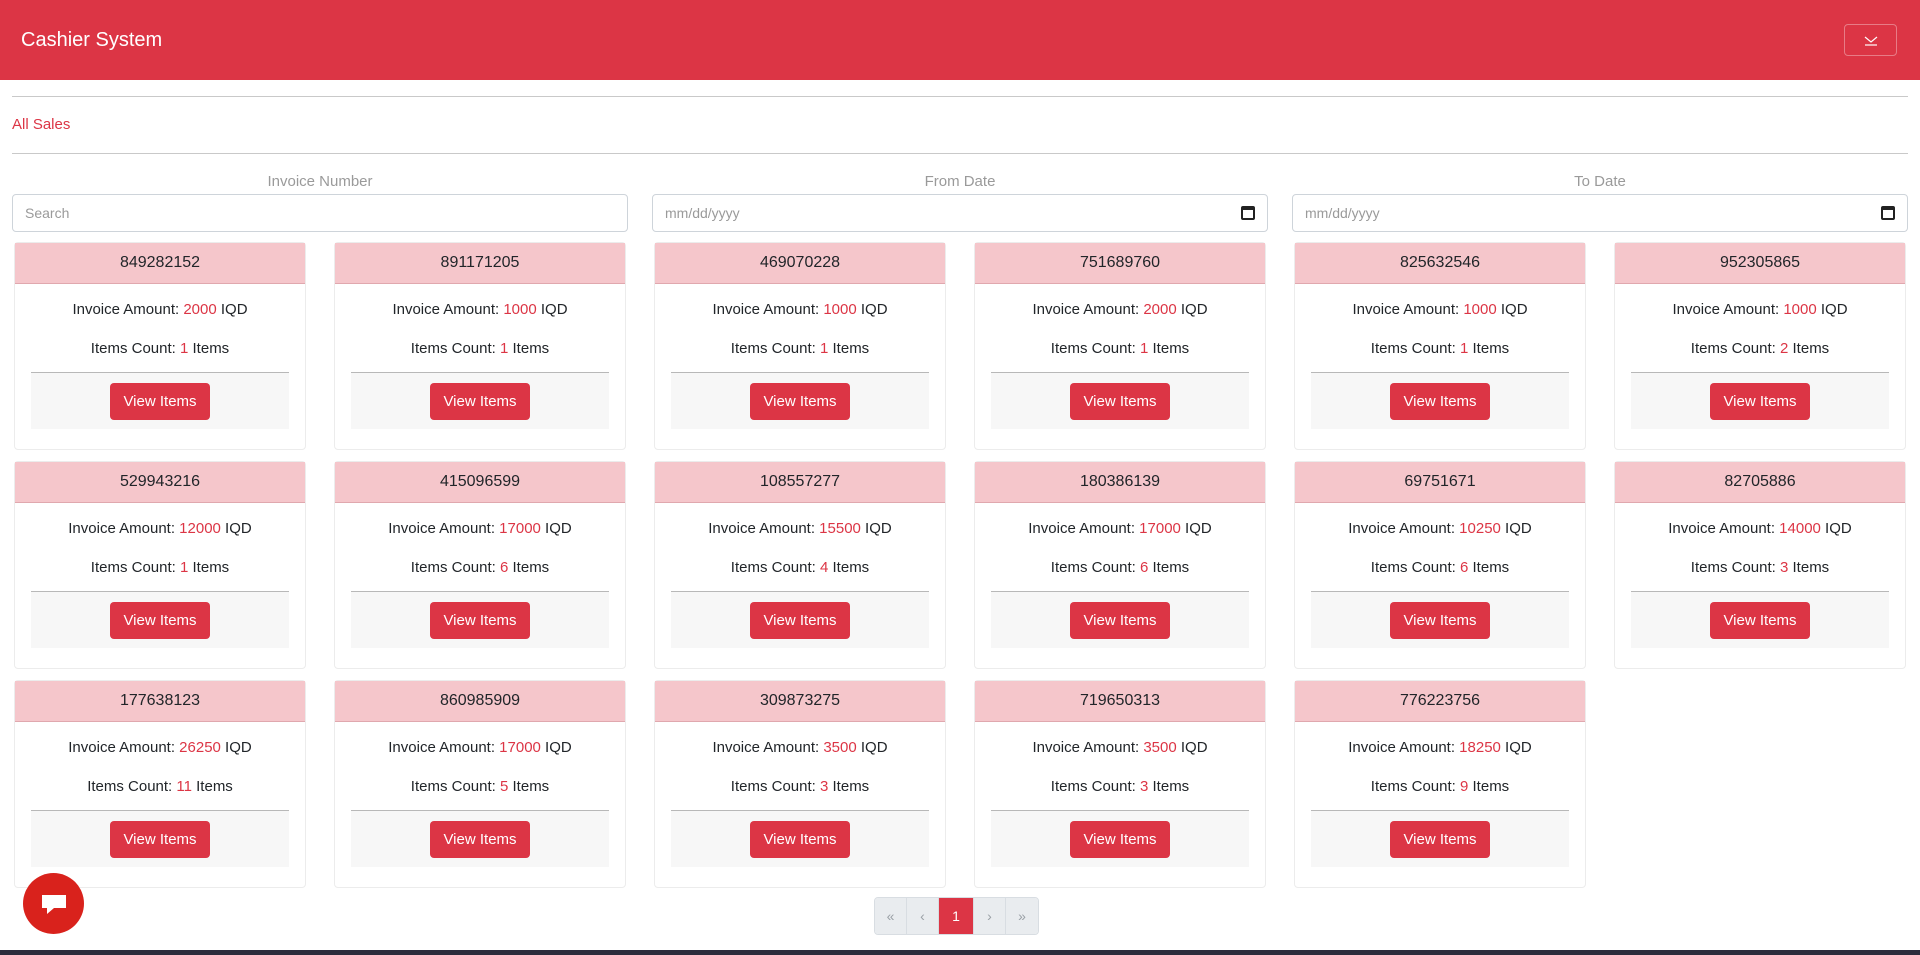 This screenshot has height=955, width=1920. What do you see at coordinates (990, 916) in the screenshot?
I see `page-next-button: ›` at bounding box center [990, 916].